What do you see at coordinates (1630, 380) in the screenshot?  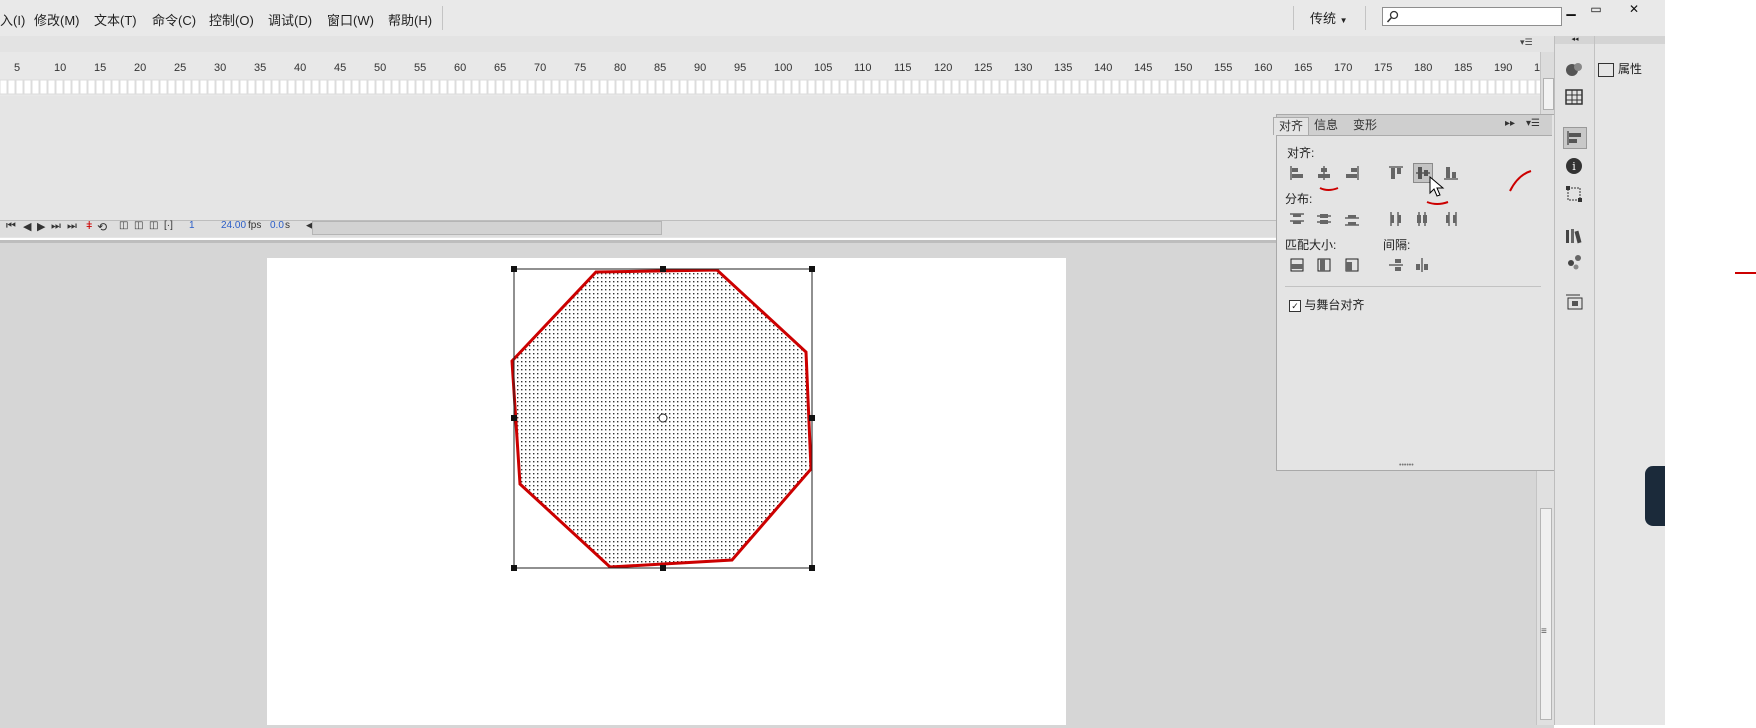 I see `properties-column` at bounding box center [1630, 380].